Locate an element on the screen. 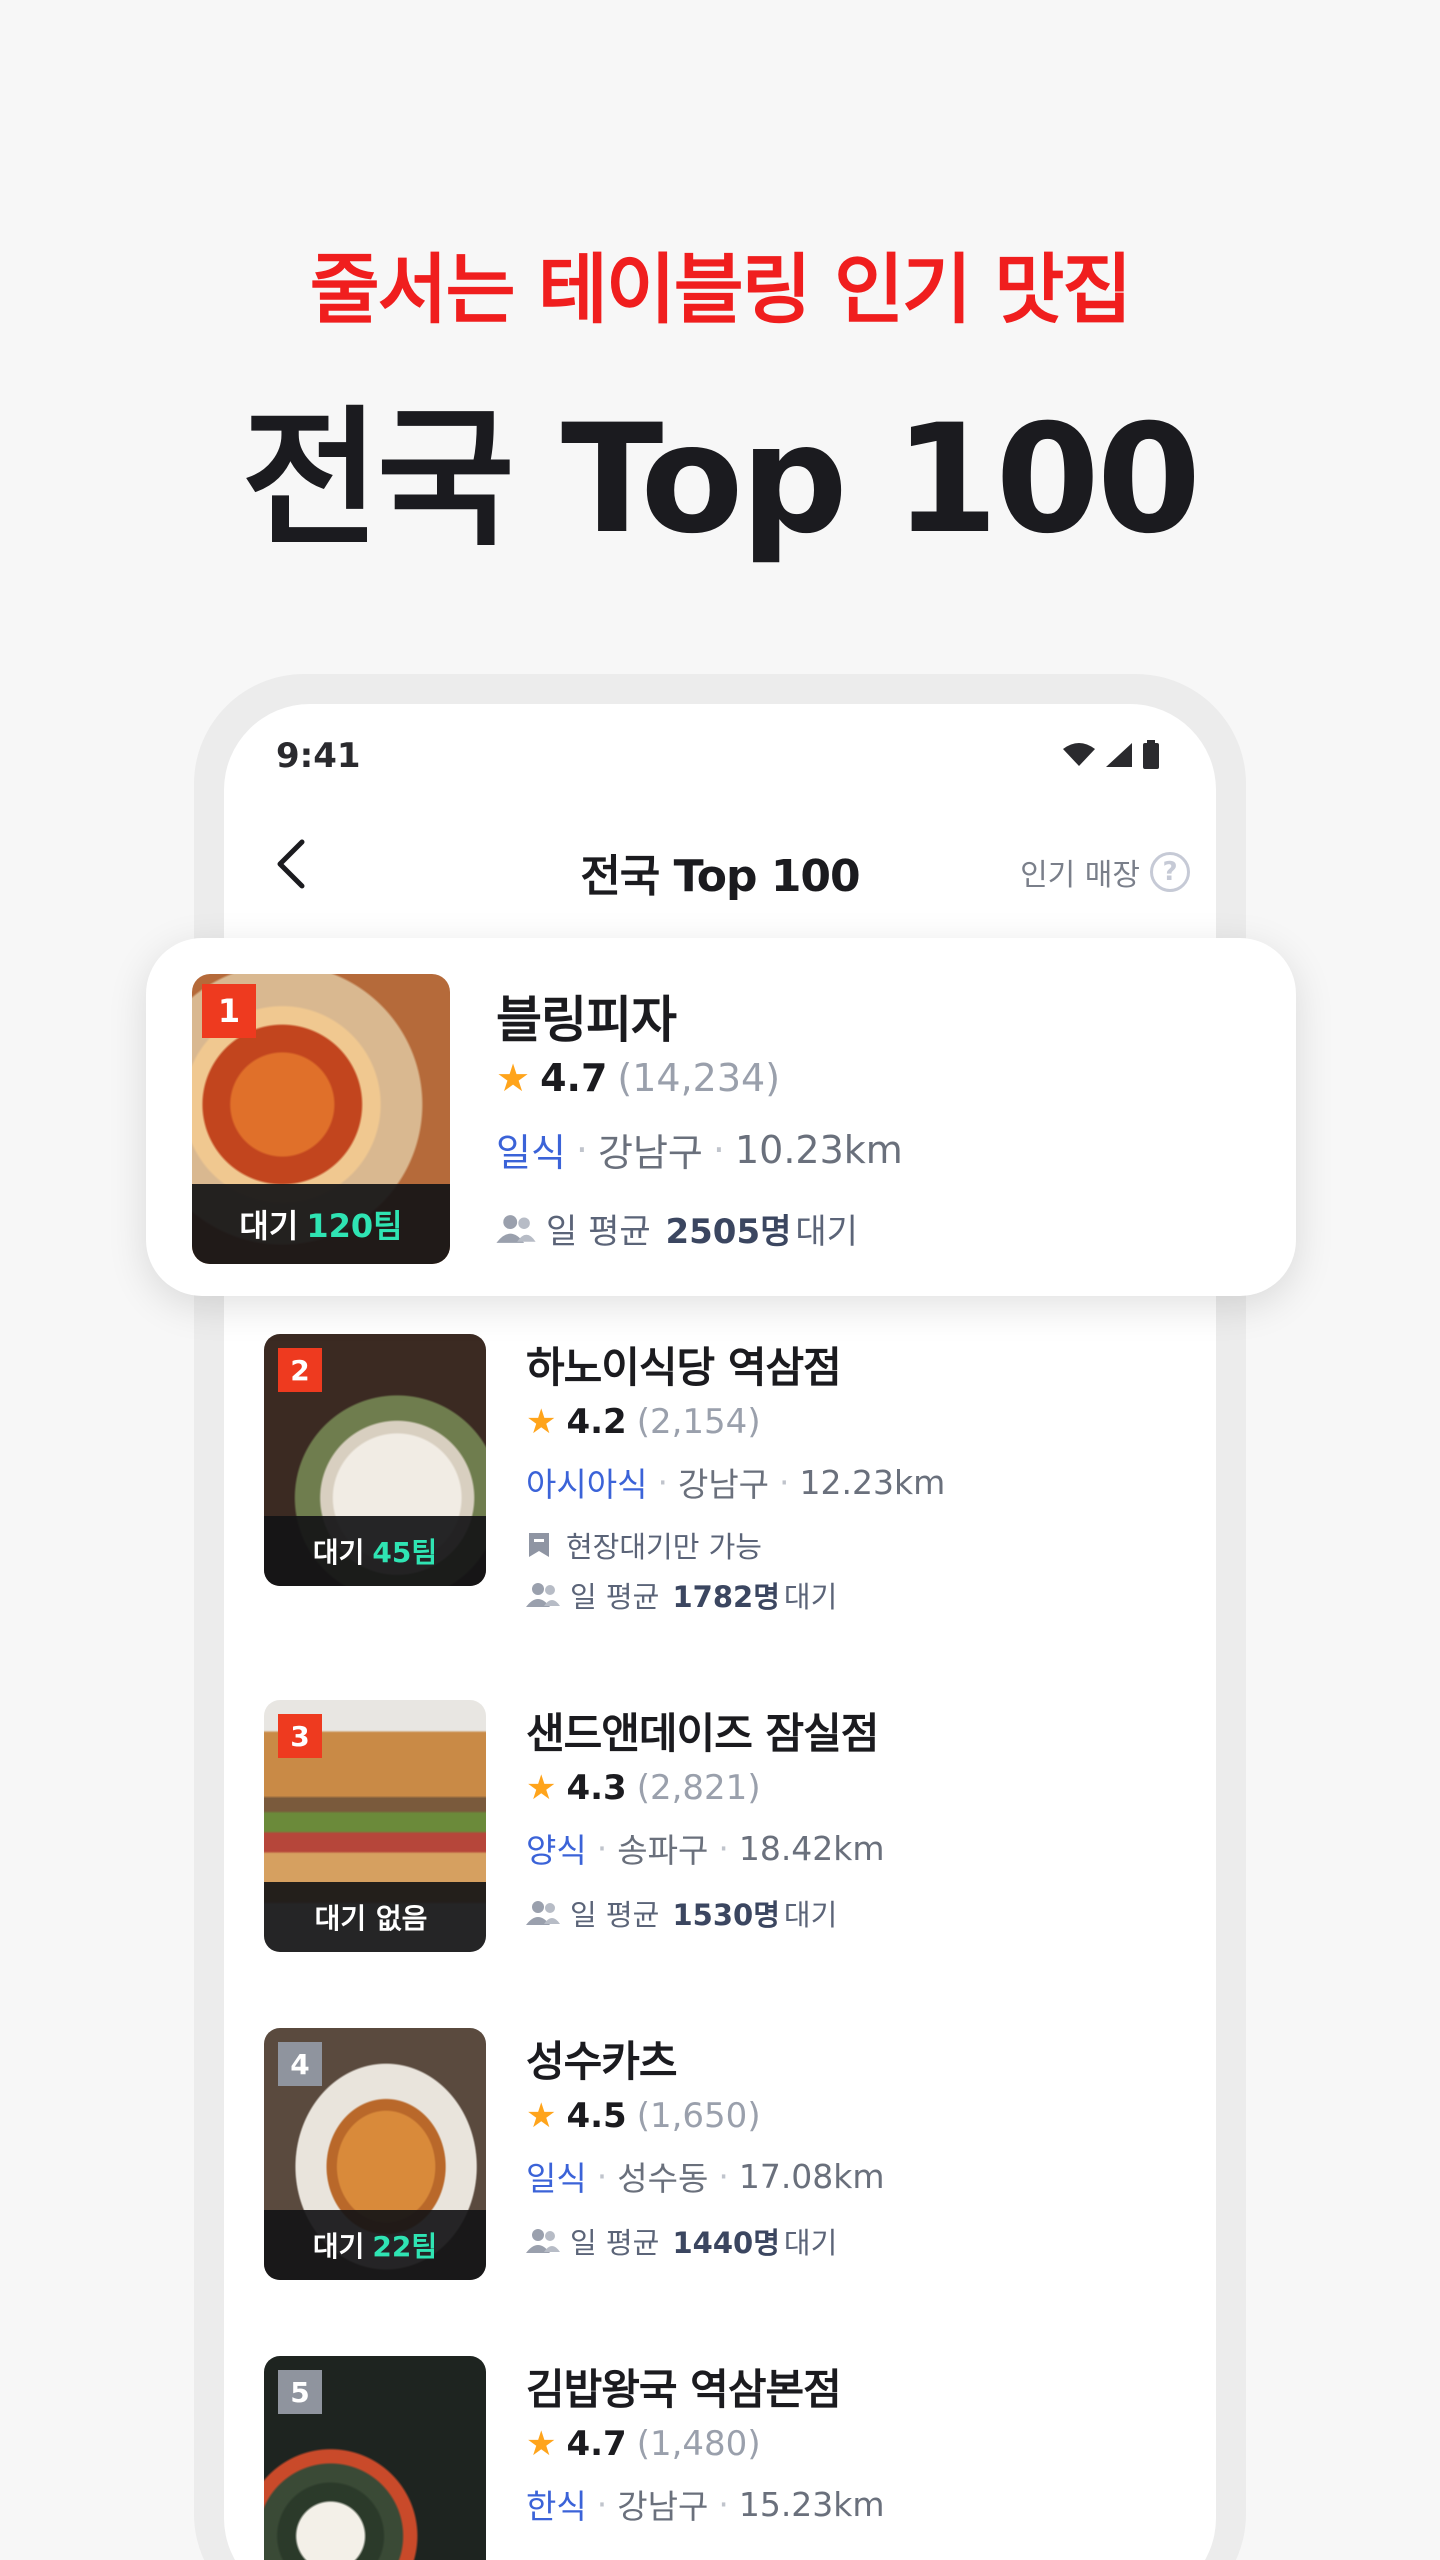 Image resolution: width=1440 pixels, height=2560 pixels. restaurant-thumbnail: 2 대기 45팀 is located at coordinates (375, 1460).